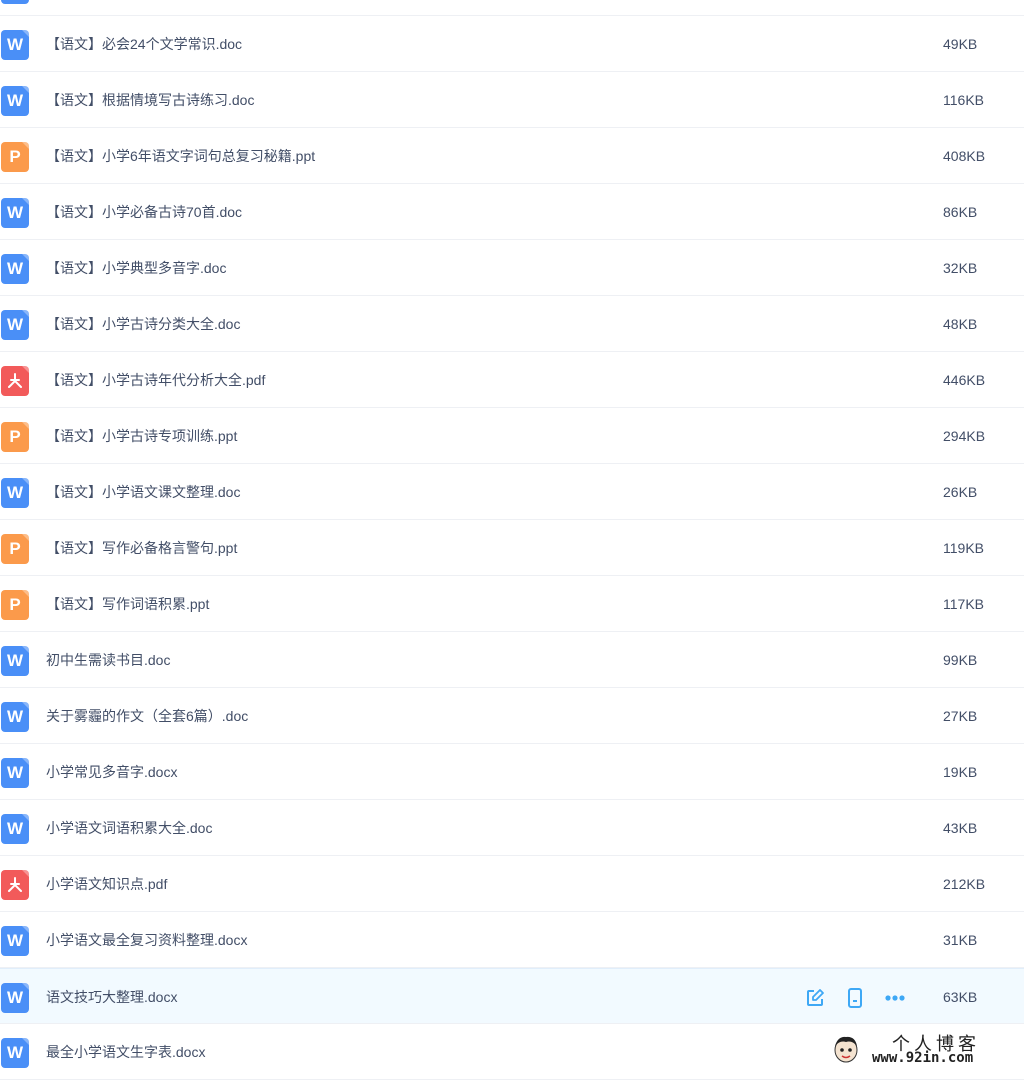 The height and width of the screenshot is (1080, 1024). What do you see at coordinates (147, 716) in the screenshot?
I see `file-name: 关于雾霾的作文（全套6篇）.doc` at bounding box center [147, 716].